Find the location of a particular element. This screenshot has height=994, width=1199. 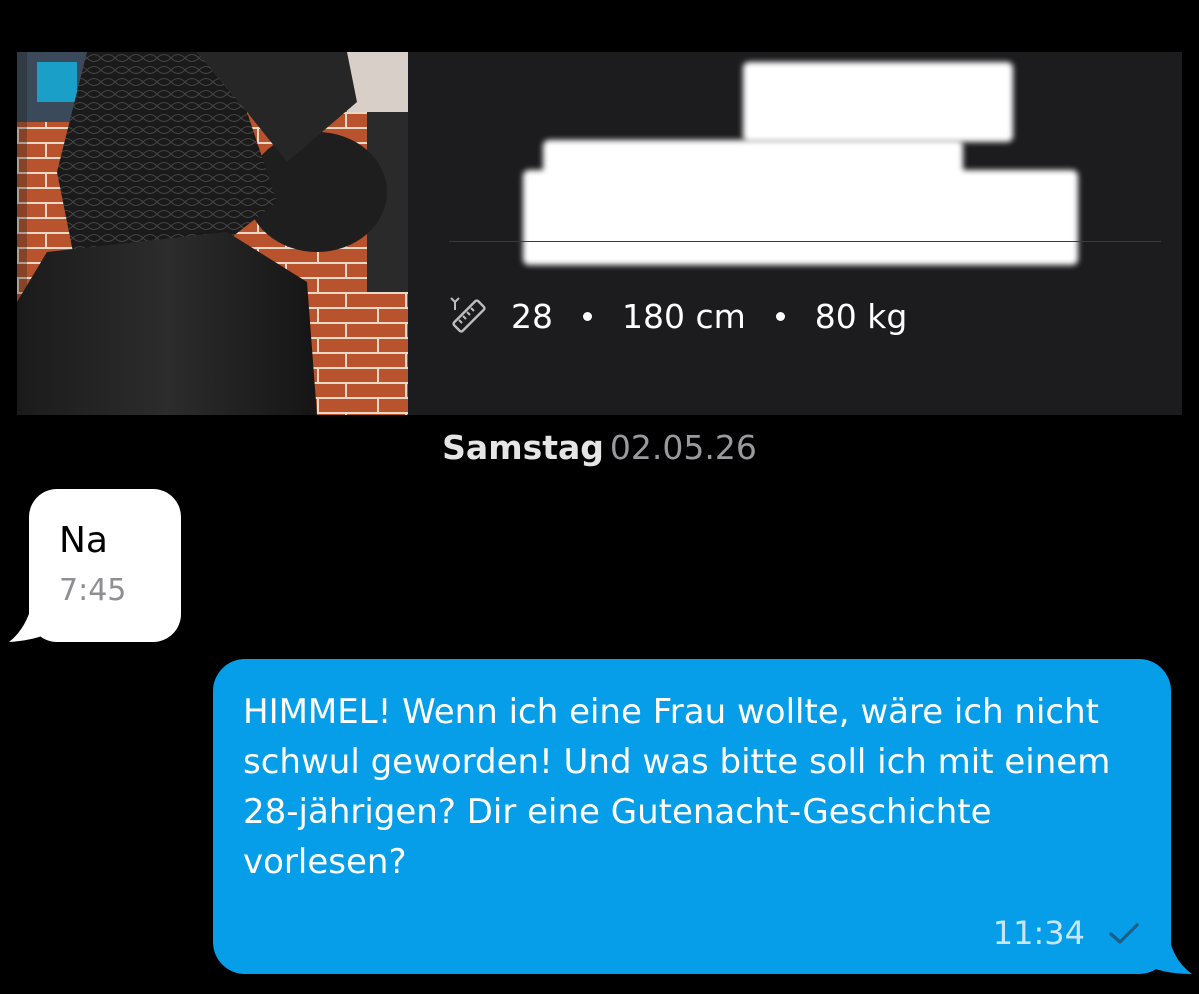

profile-photo is located at coordinates (212, 233).